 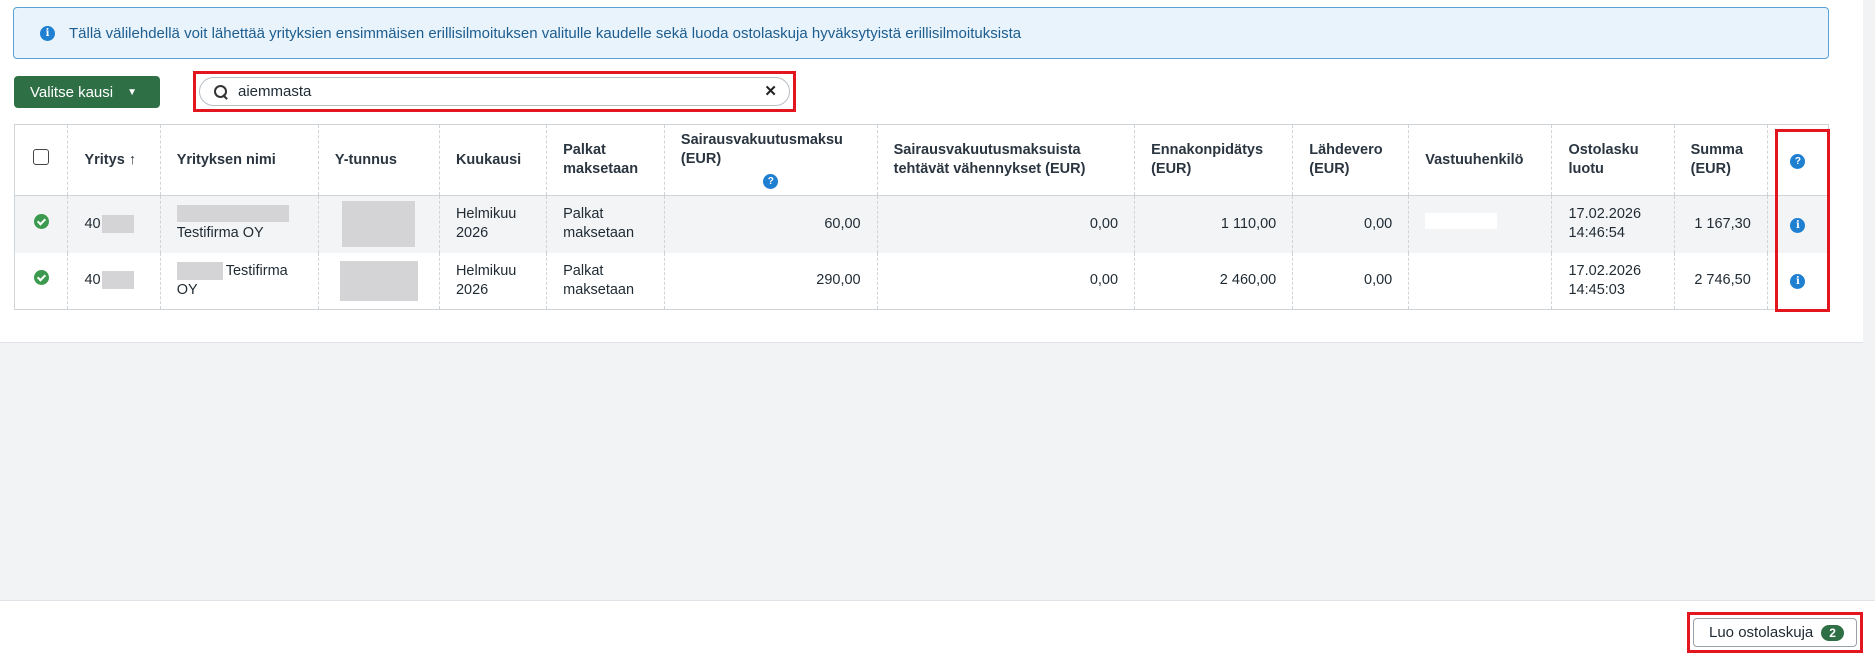 What do you see at coordinates (132, 92) in the screenshot?
I see `chevron-down-icon: ▼` at bounding box center [132, 92].